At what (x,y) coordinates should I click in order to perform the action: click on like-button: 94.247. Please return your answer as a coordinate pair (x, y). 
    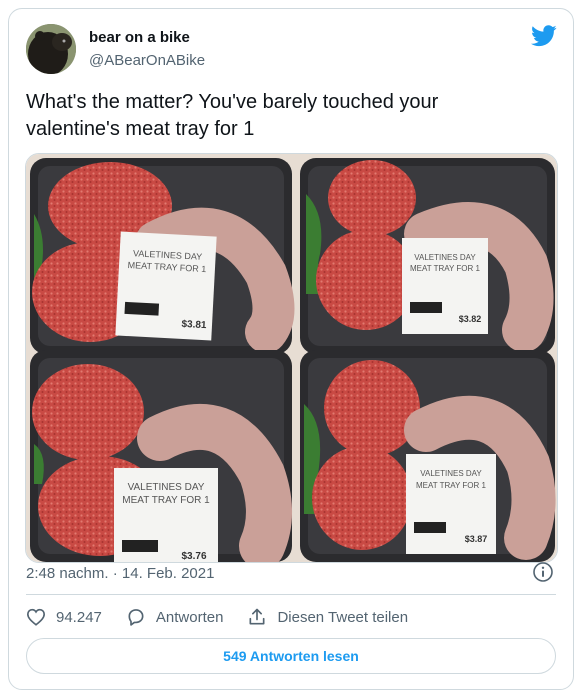
    Looking at the image, I should click on (64, 617).